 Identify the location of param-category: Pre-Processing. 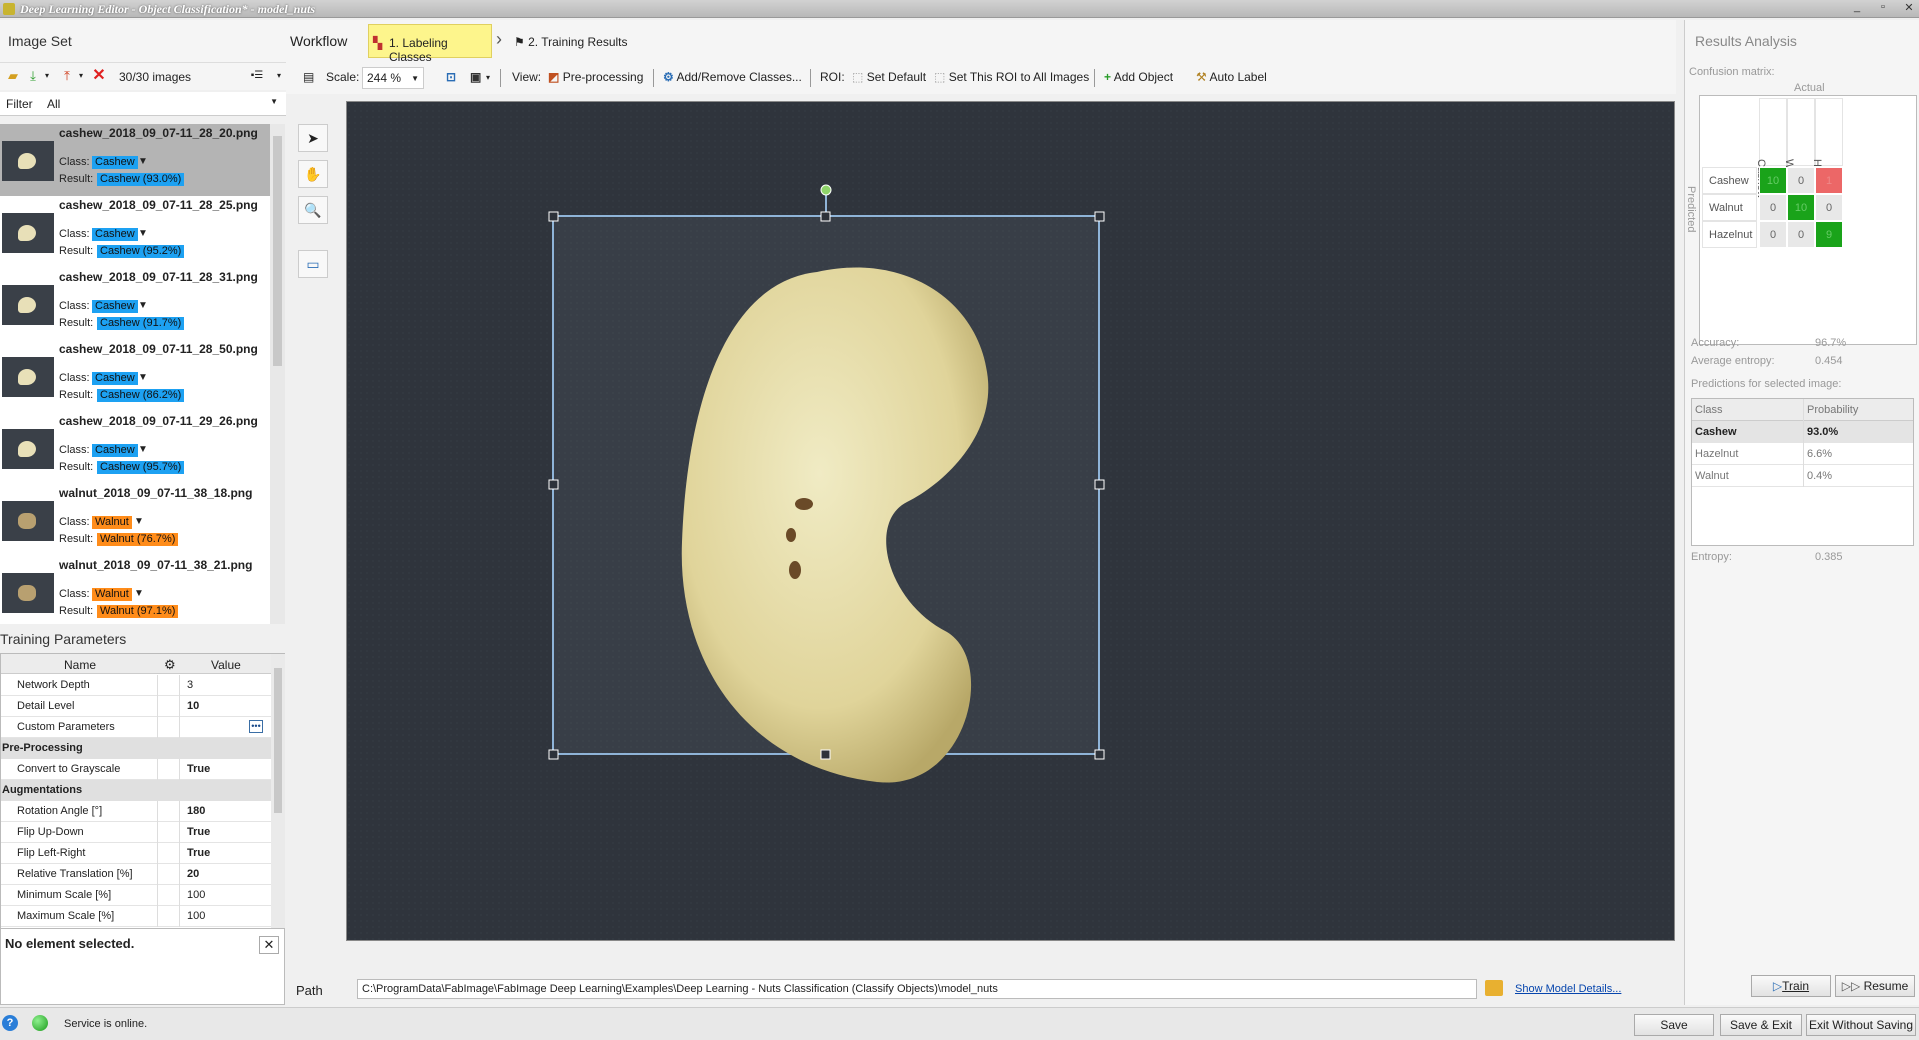
(136, 748).